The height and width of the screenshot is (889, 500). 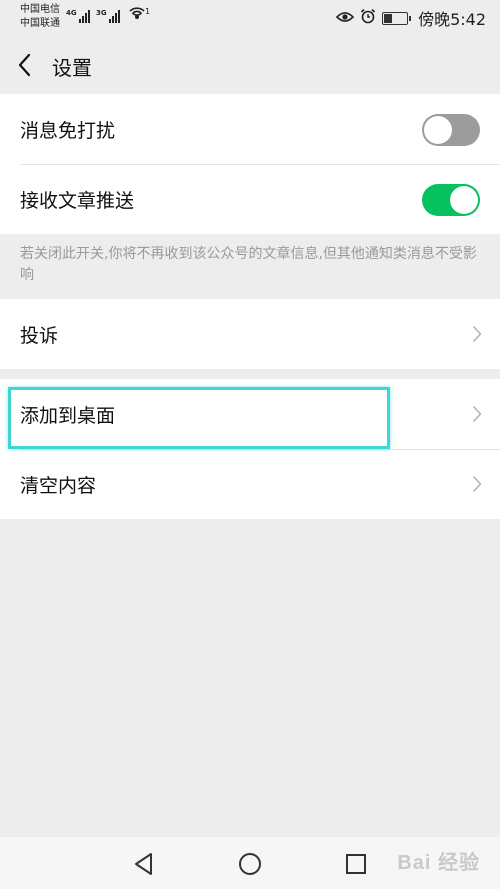 What do you see at coordinates (139, 18) in the screenshot?
I see `hotspot-icon: 1` at bounding box center [139, 18].